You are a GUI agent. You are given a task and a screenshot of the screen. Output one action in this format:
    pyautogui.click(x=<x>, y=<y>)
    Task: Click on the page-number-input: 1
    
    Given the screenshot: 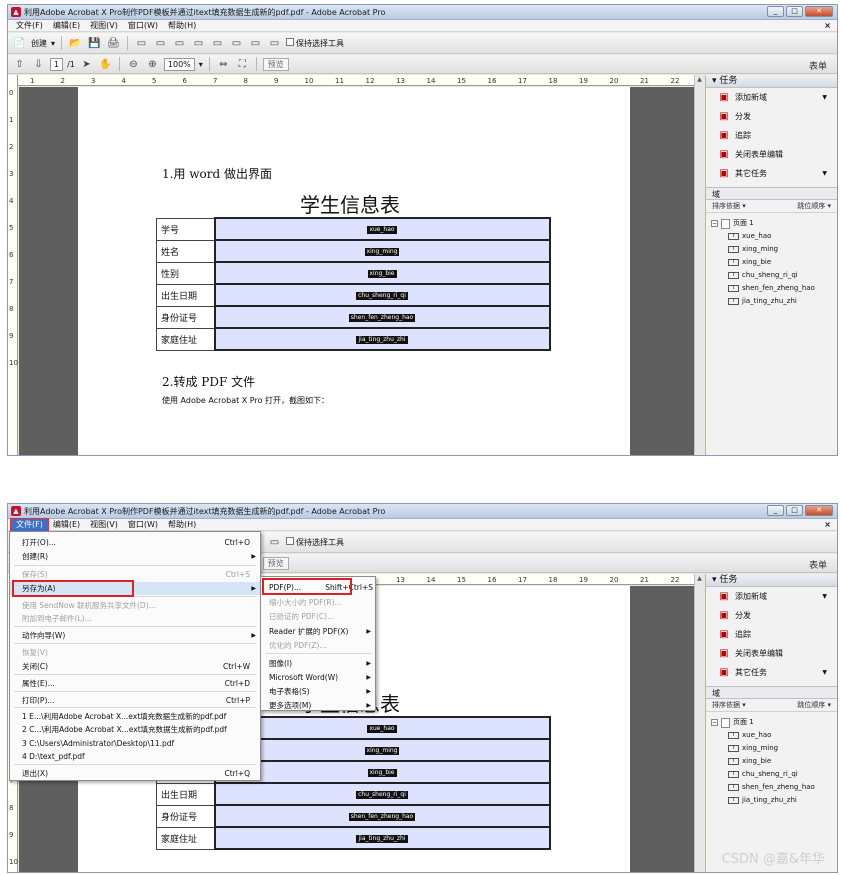 What is the action you would take?
    pyautogui.click(x=57, y=64)
    